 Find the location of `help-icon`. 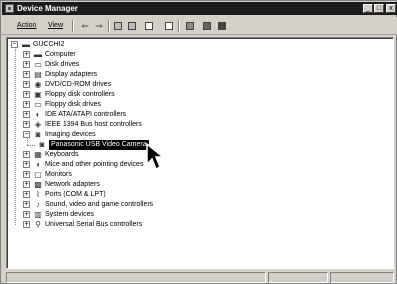

help-icon is located at coordinates (169, 26).